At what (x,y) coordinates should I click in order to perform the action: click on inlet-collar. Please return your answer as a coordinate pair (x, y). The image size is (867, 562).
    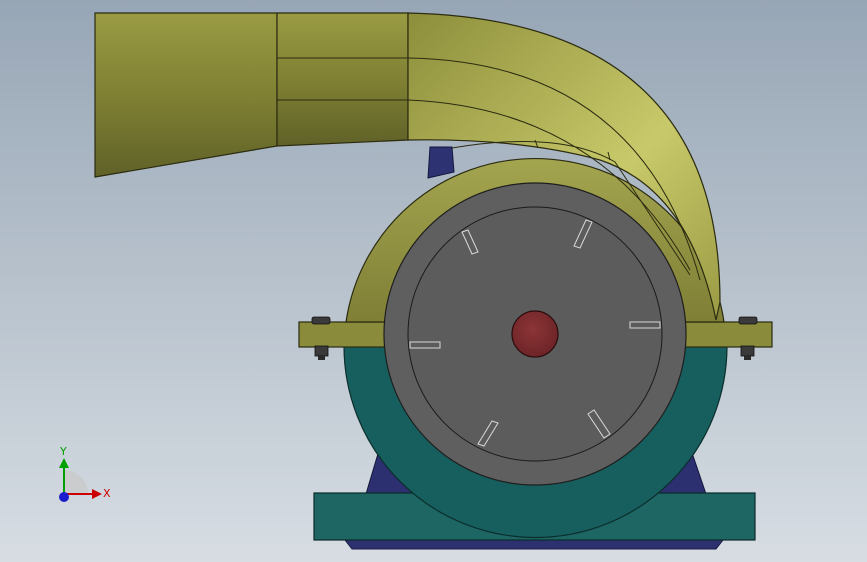
    Looking at the image, I should click on (441, 162).